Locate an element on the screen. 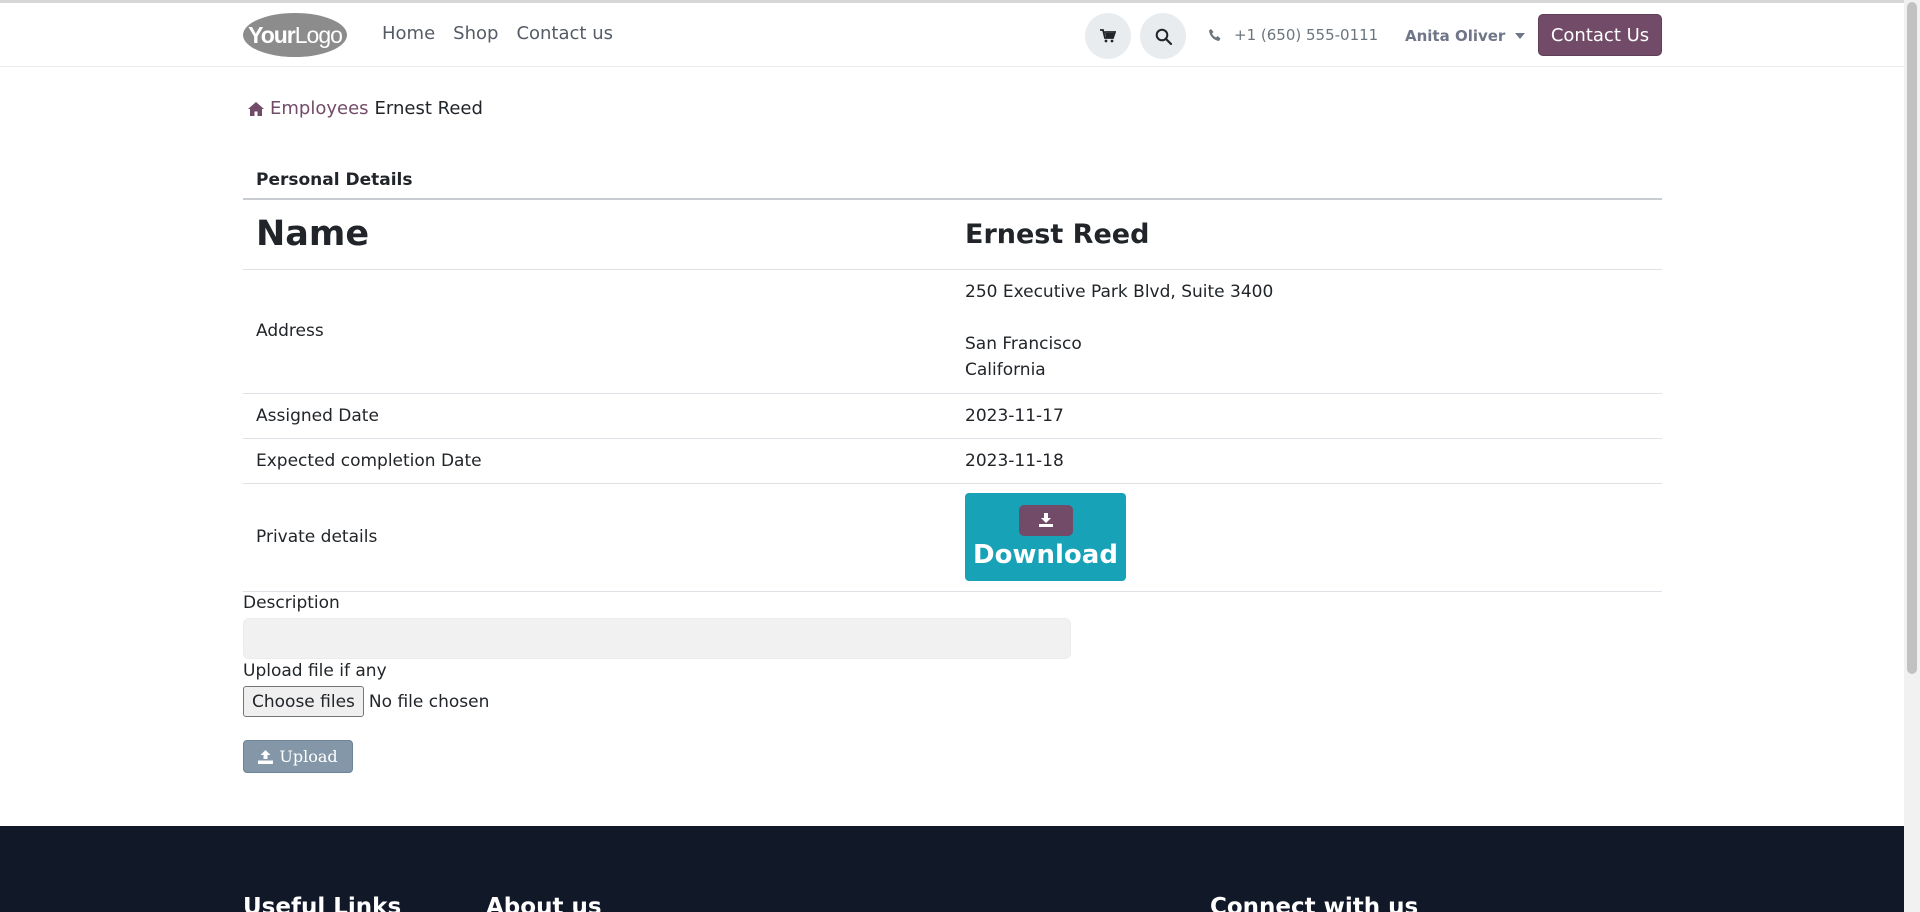 This screenshot has width=1920, height=912. table-row: Private details Download is located at coordinates (952, 537).